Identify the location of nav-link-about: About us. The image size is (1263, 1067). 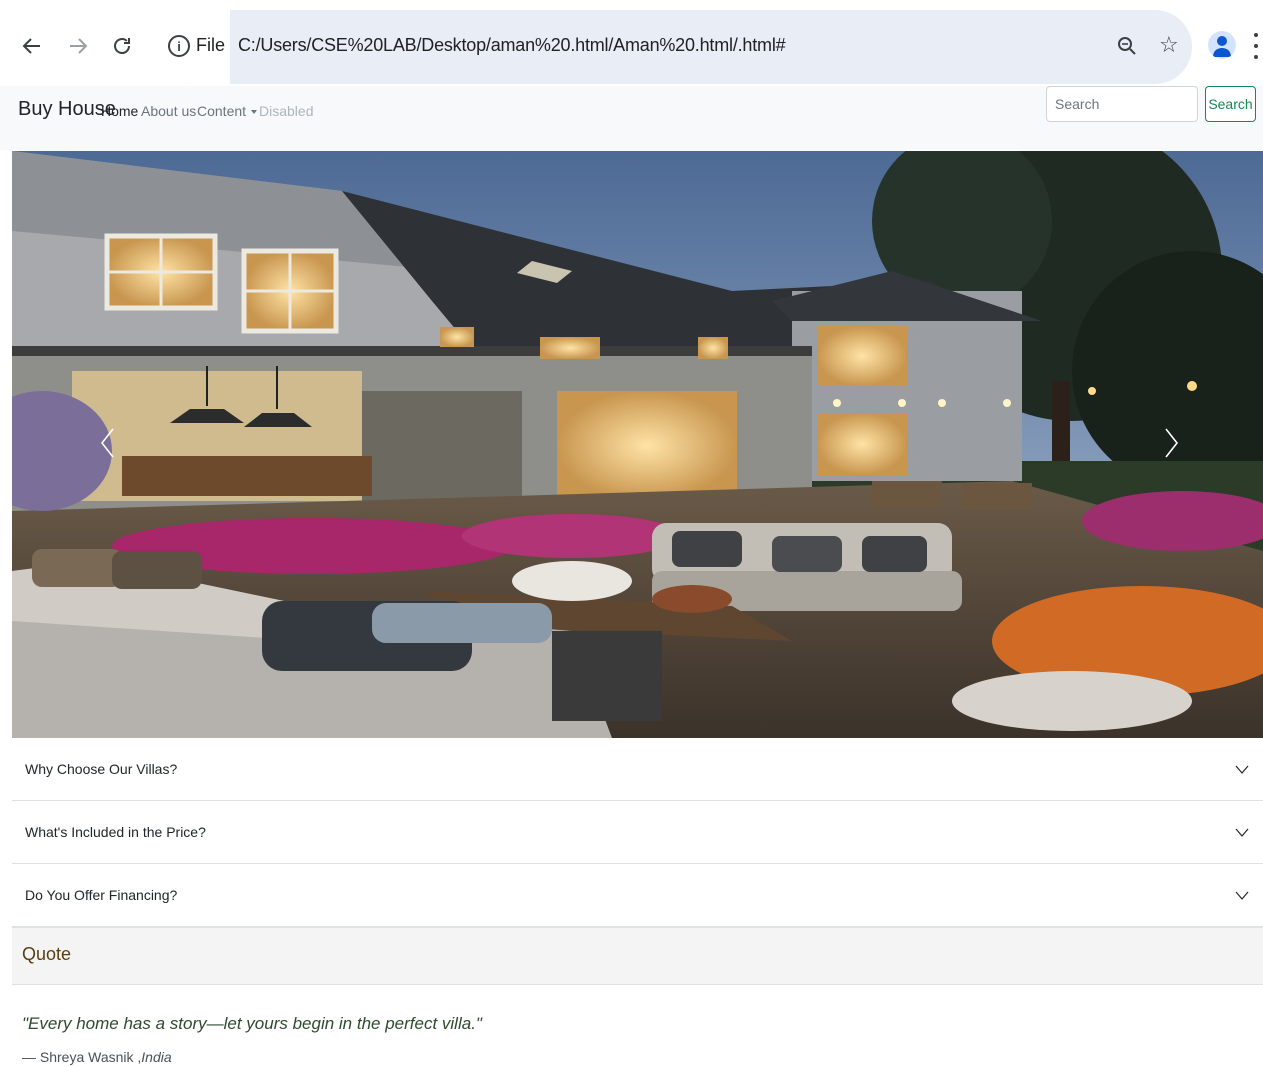
(168, 111).